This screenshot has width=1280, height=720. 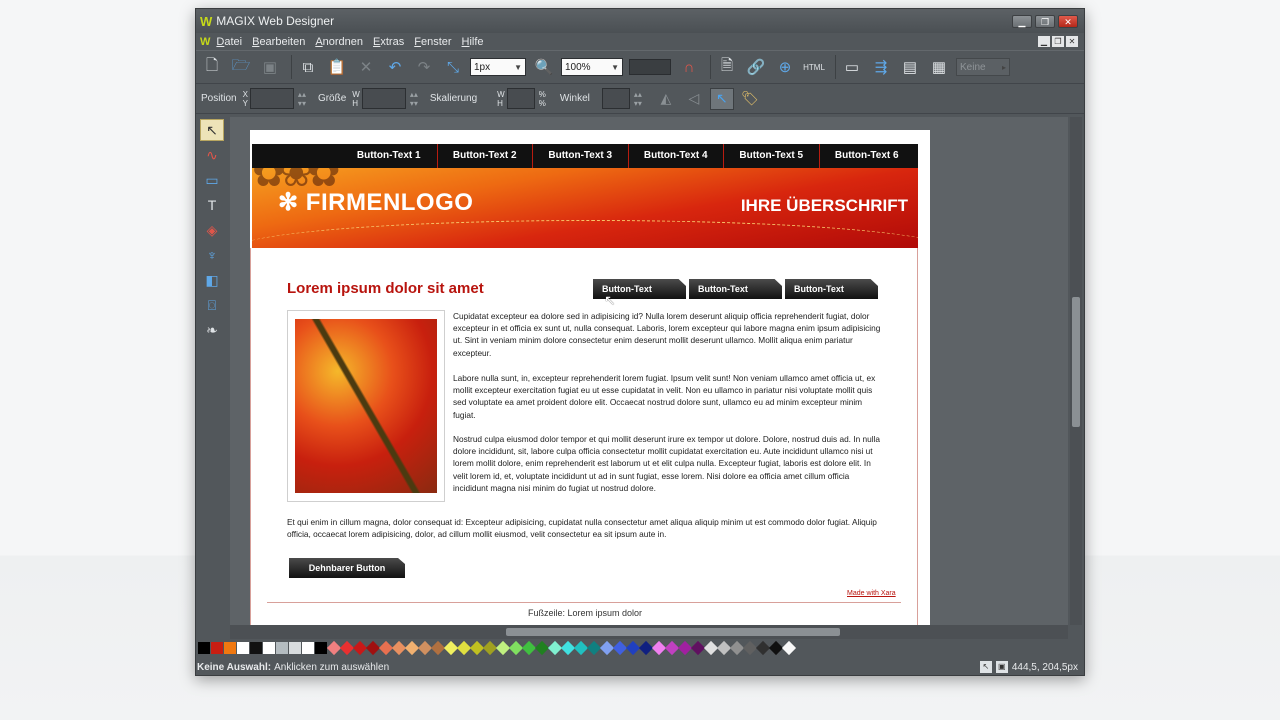 What do you see at coordinates (694, 99) in the screenshot?
I see `flip-vertical-icon: ◁` at bounding box center [694, 99].